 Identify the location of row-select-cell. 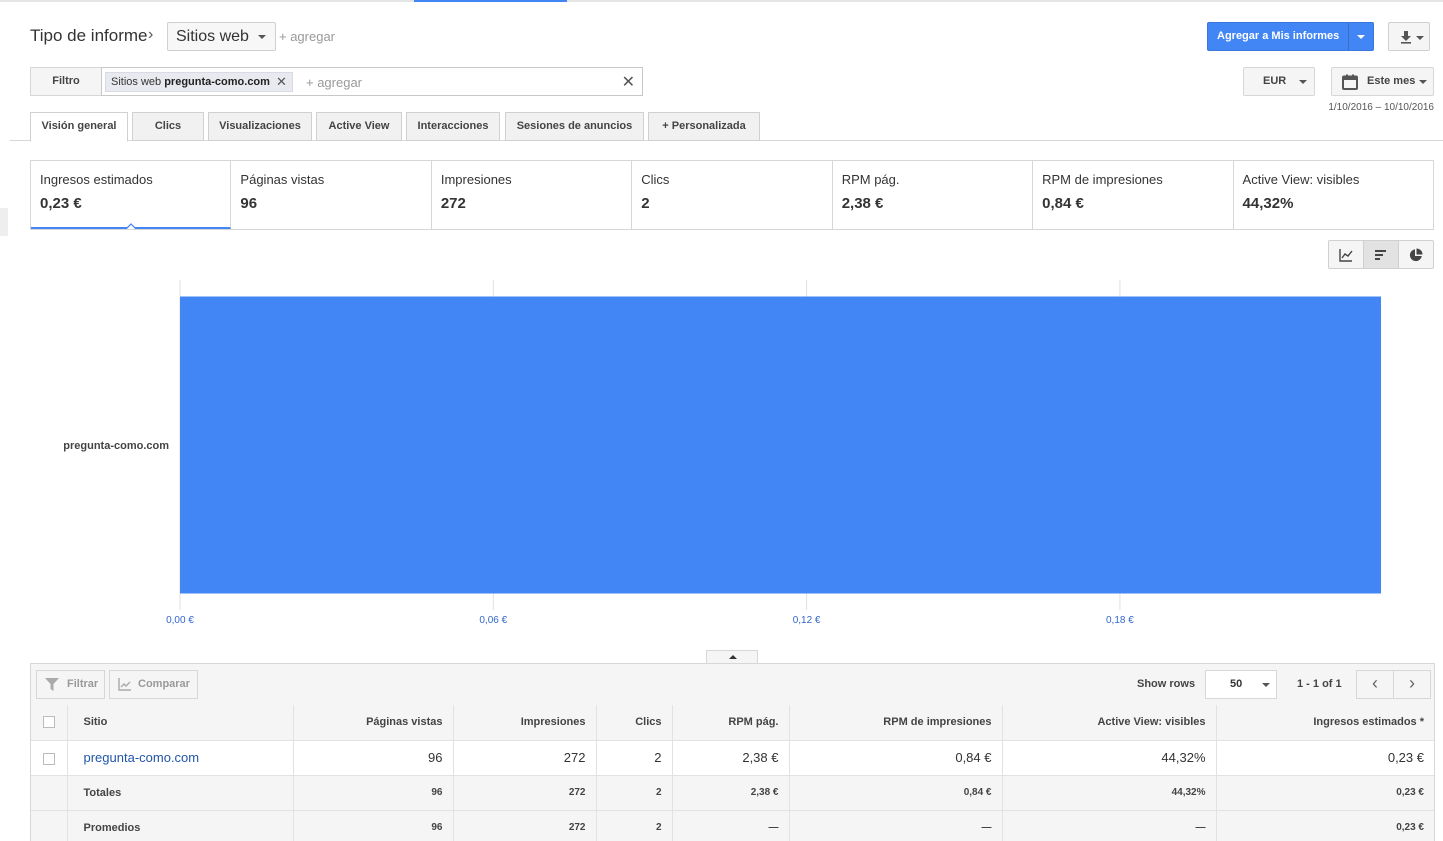
(49, 758).